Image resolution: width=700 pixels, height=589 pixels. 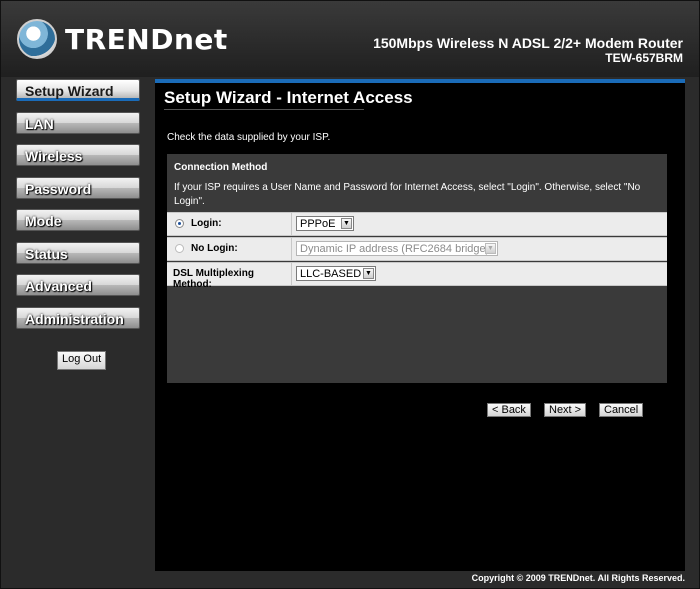 I want to click on nologin-type-select: Dynamic IP address (RFC2684 bridge) ▼, so click(x=397, y=248).